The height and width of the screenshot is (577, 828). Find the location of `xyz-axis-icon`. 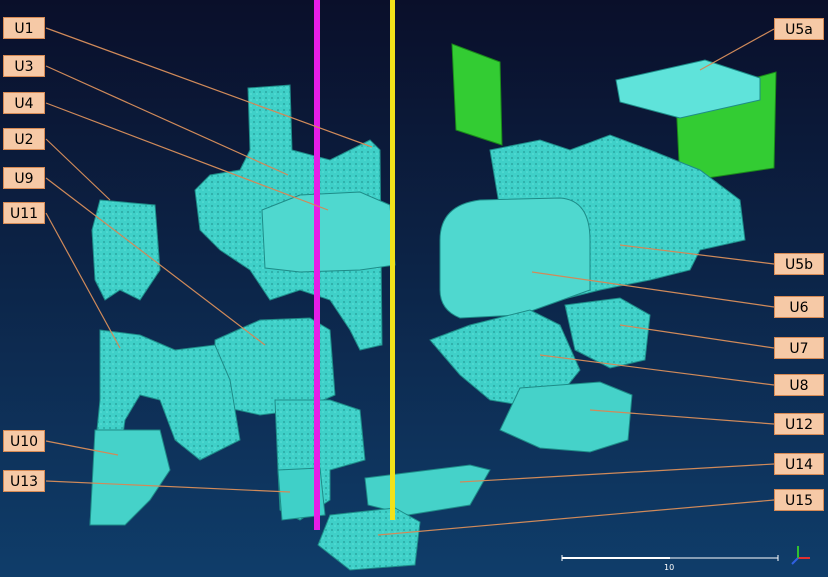

xyz-axis-icon is located at coordinates (800, 555).